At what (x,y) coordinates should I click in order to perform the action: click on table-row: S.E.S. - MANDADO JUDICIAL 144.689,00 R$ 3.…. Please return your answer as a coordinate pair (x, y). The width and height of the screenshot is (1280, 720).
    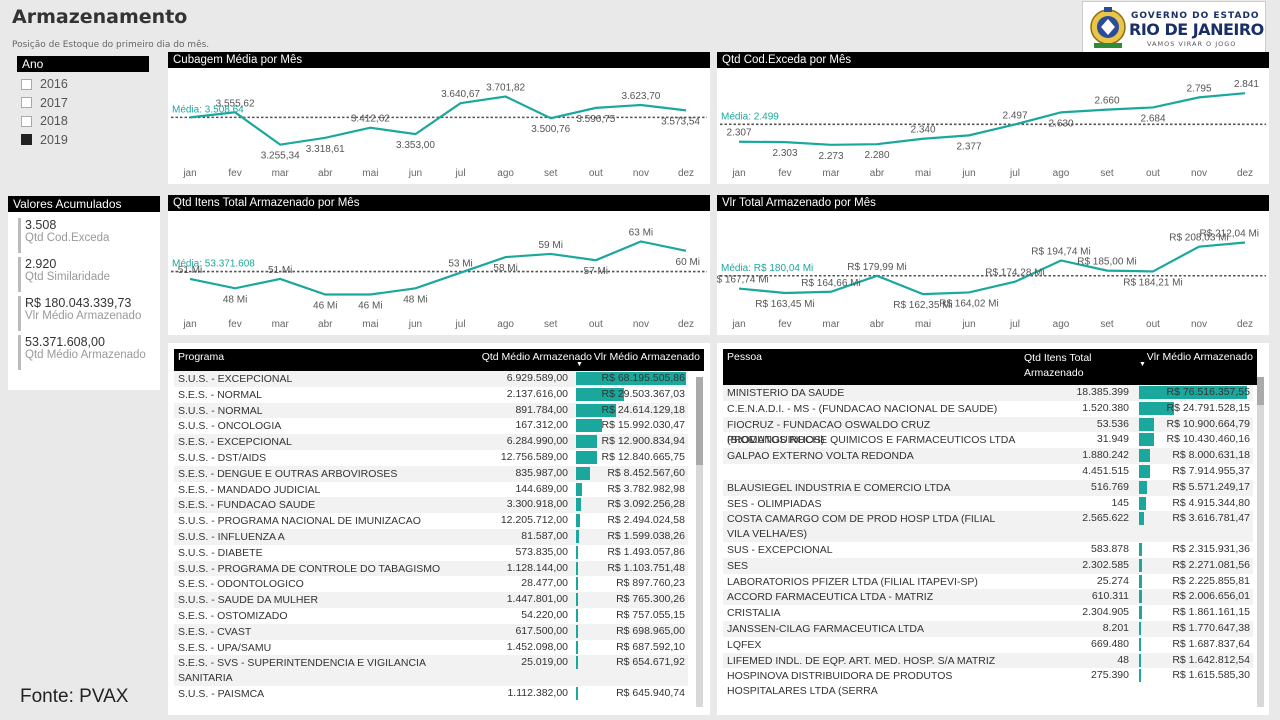
    Looking at the image, I should click on (431, 490).